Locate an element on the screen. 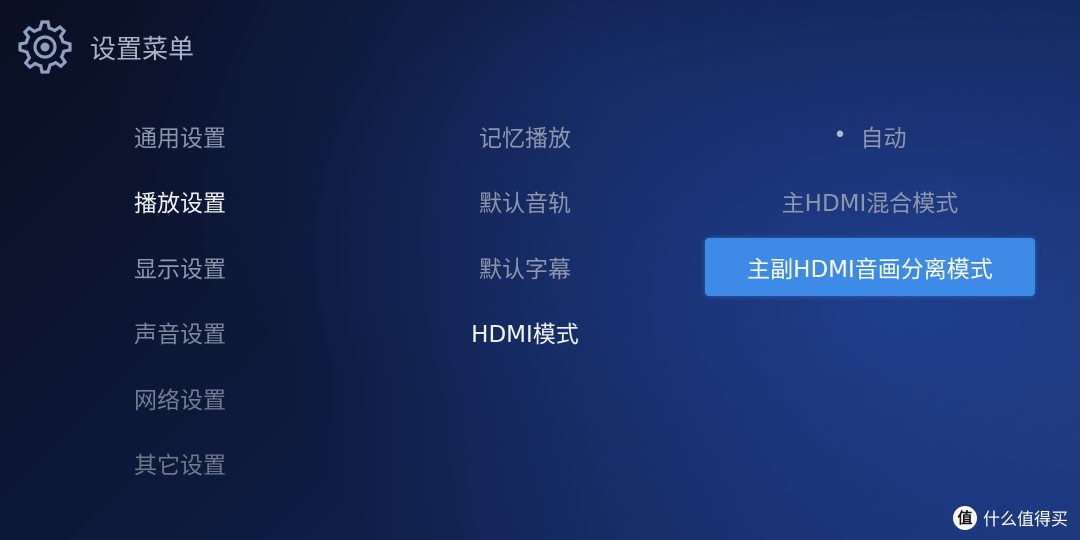  option-auto: • 自动 is located at coordinates (870, 136).